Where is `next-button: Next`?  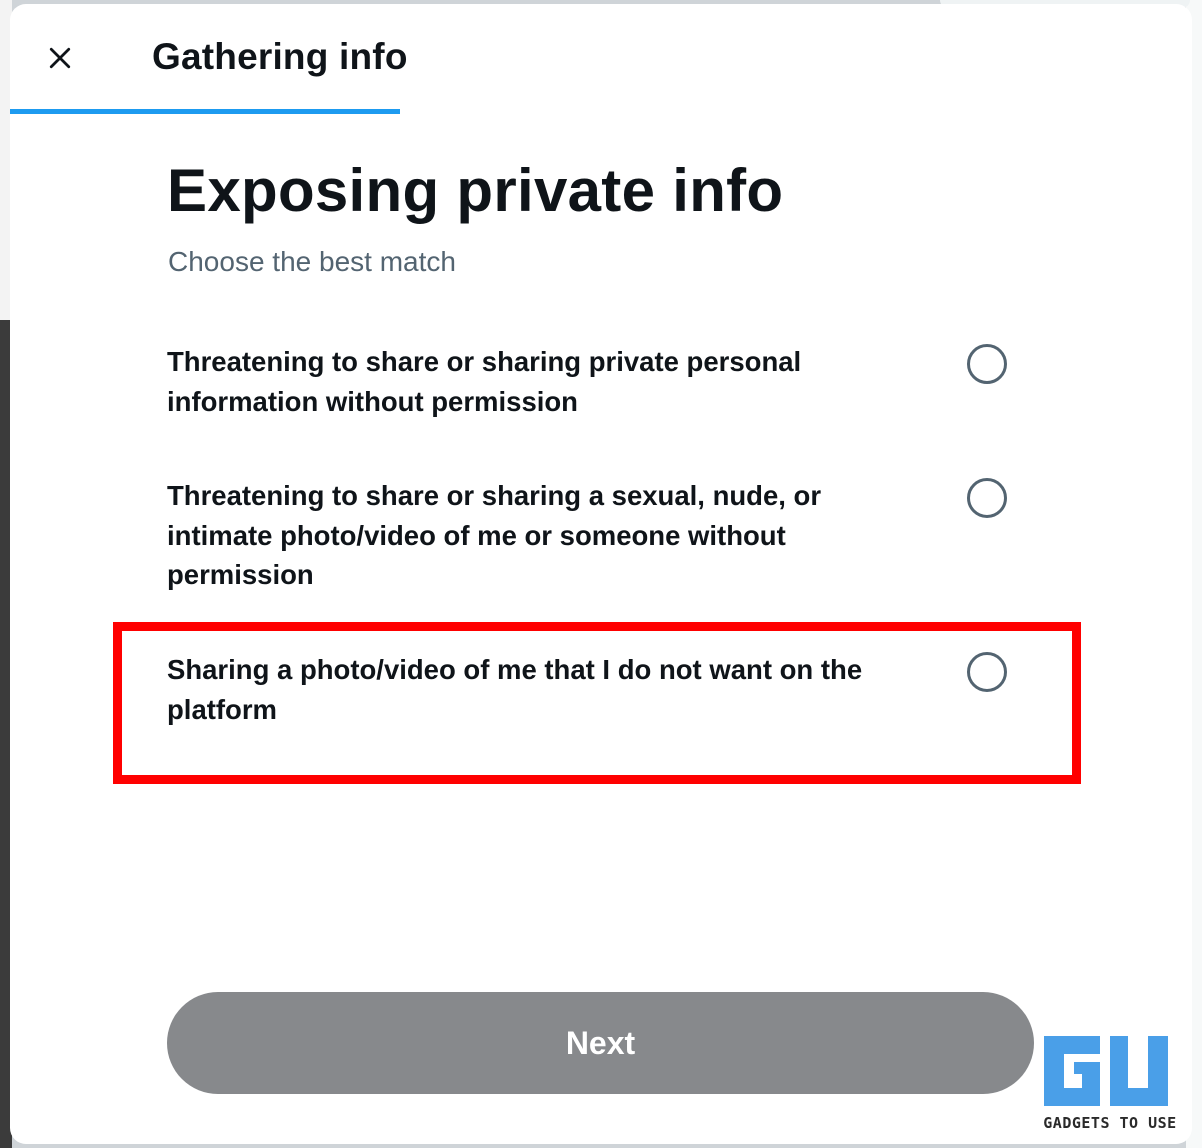
next-button: Next is located at coordinates (600, 1043).